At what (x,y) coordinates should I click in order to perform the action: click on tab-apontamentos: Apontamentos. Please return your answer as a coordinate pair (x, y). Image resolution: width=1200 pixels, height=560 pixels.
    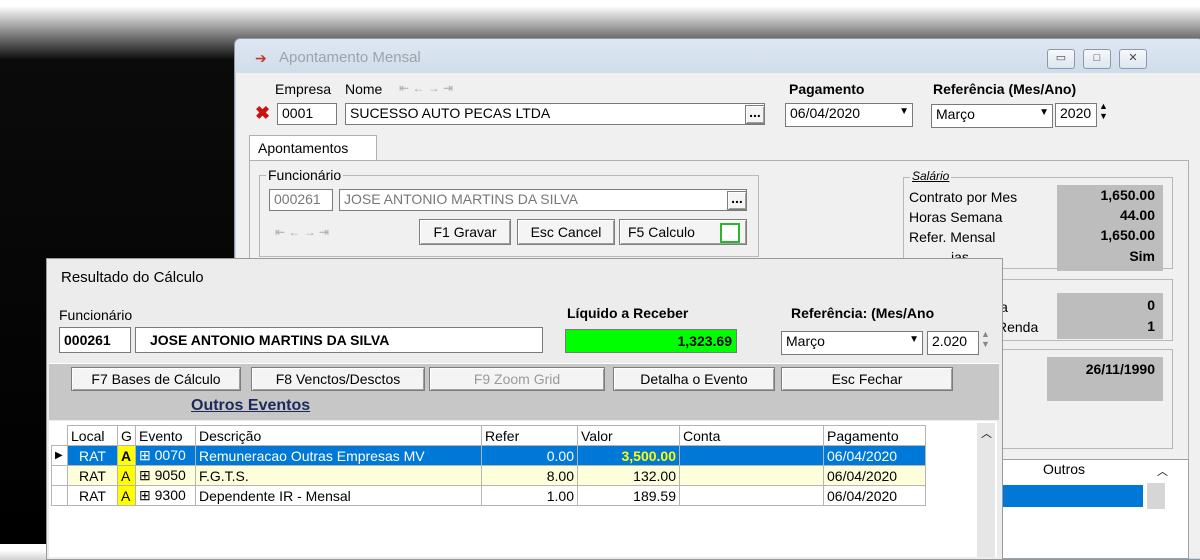
    Looking at the image, I should click on (313, 148).